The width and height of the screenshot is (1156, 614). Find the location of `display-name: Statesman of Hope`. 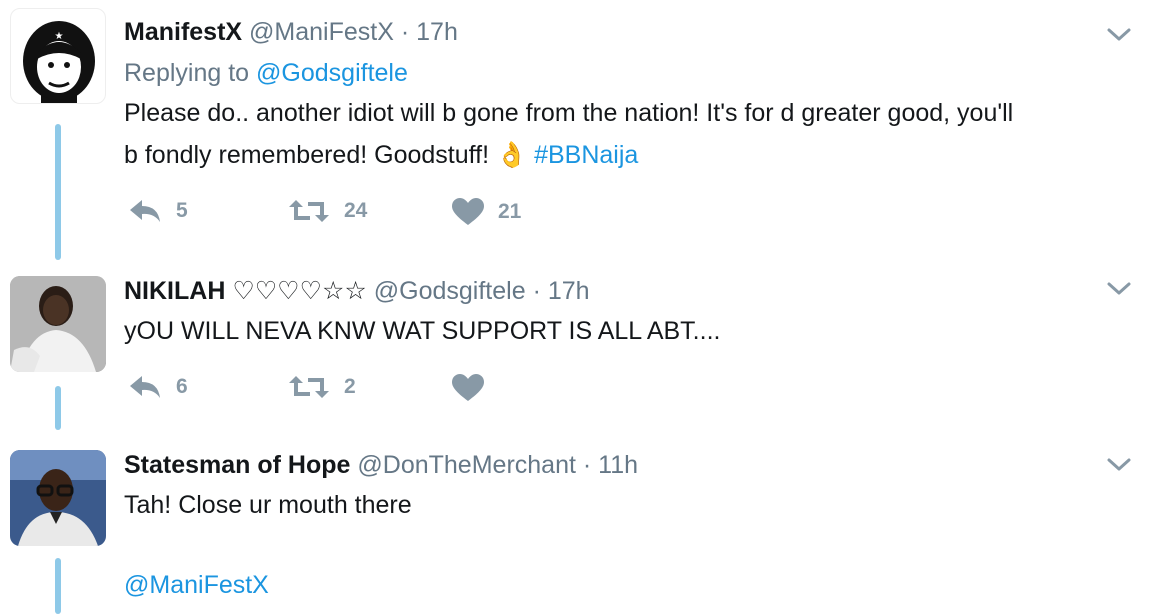

display-name: Statesman of Hope is located at coordinates (237, 465).